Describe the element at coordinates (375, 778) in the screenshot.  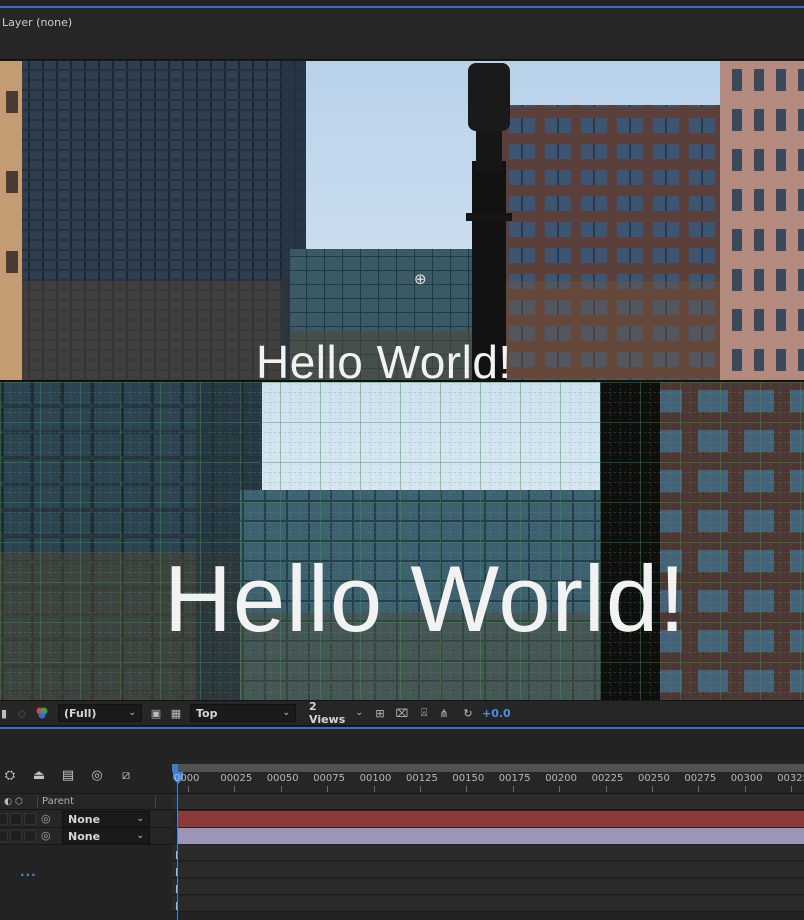
I see `ruler-tick-label: 00100` at that location.